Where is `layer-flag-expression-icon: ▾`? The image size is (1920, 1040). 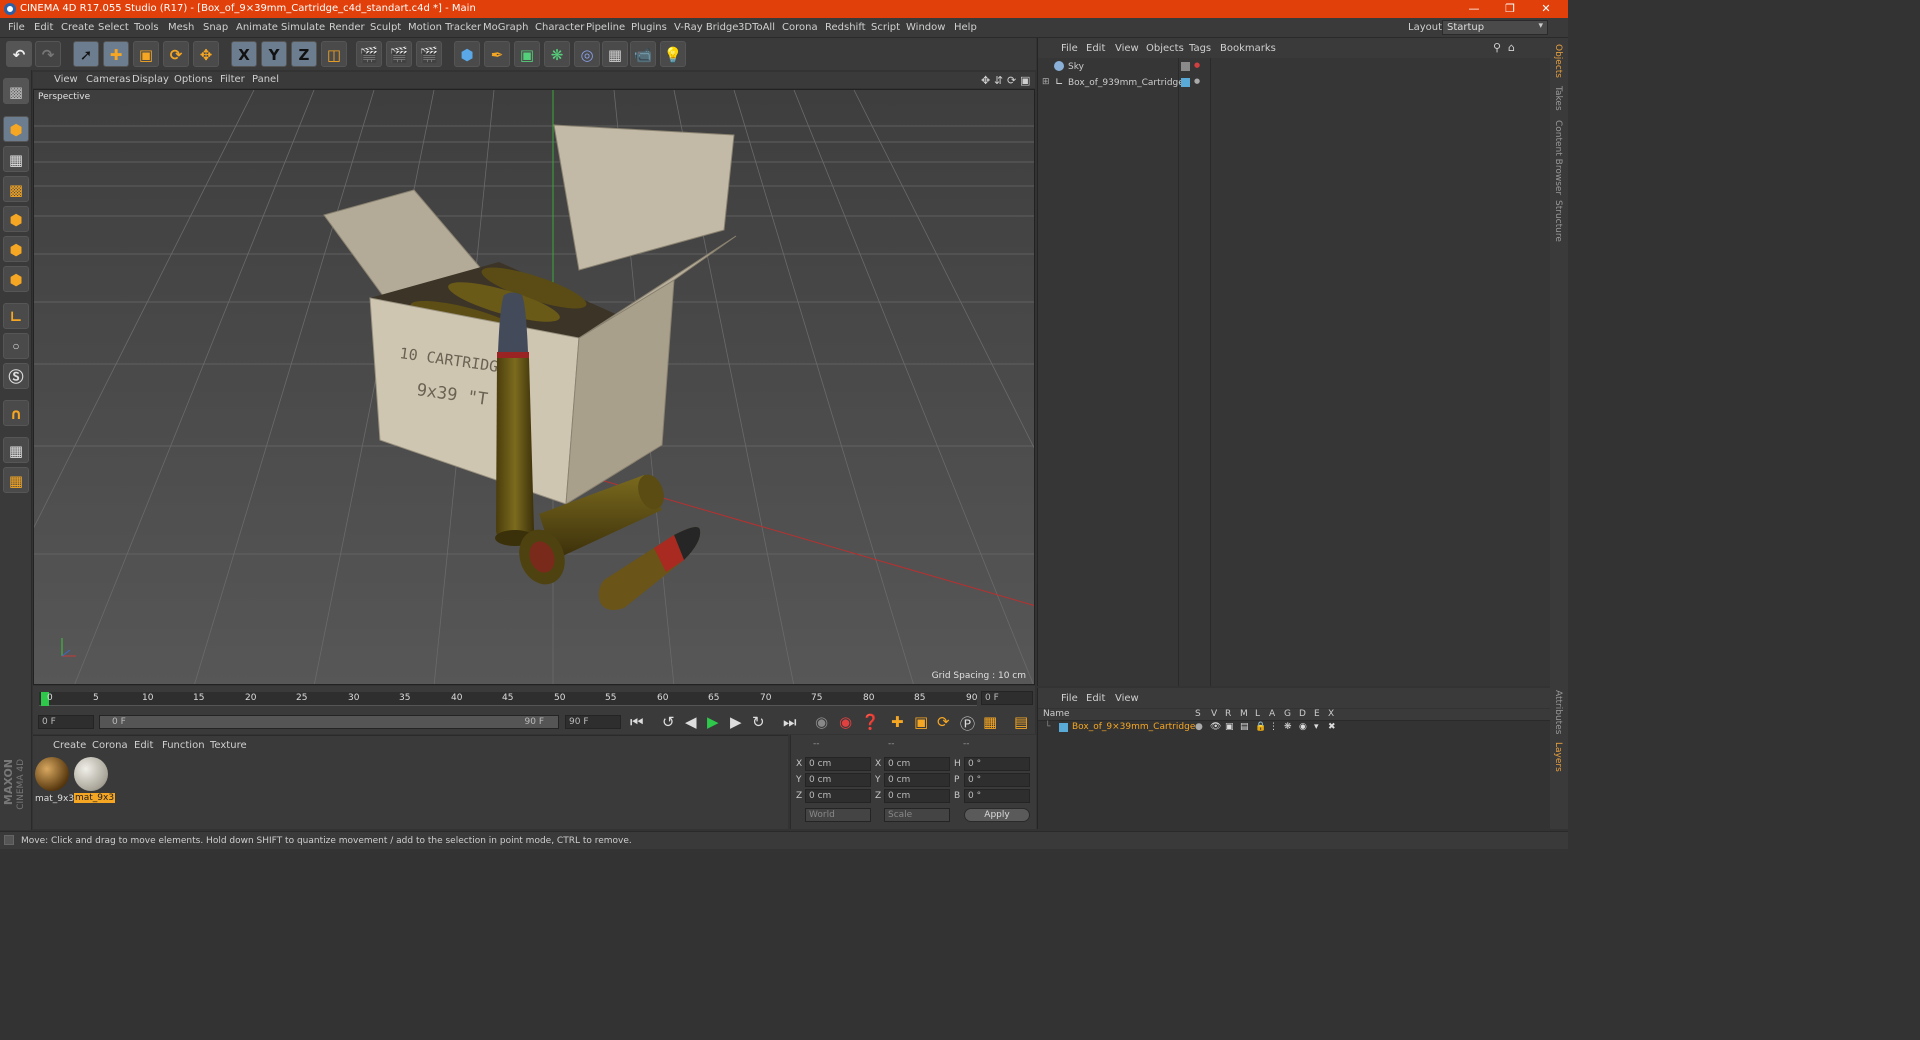
layer-flag-expression-icon: ▾ is located at coordinates (1316, 727).